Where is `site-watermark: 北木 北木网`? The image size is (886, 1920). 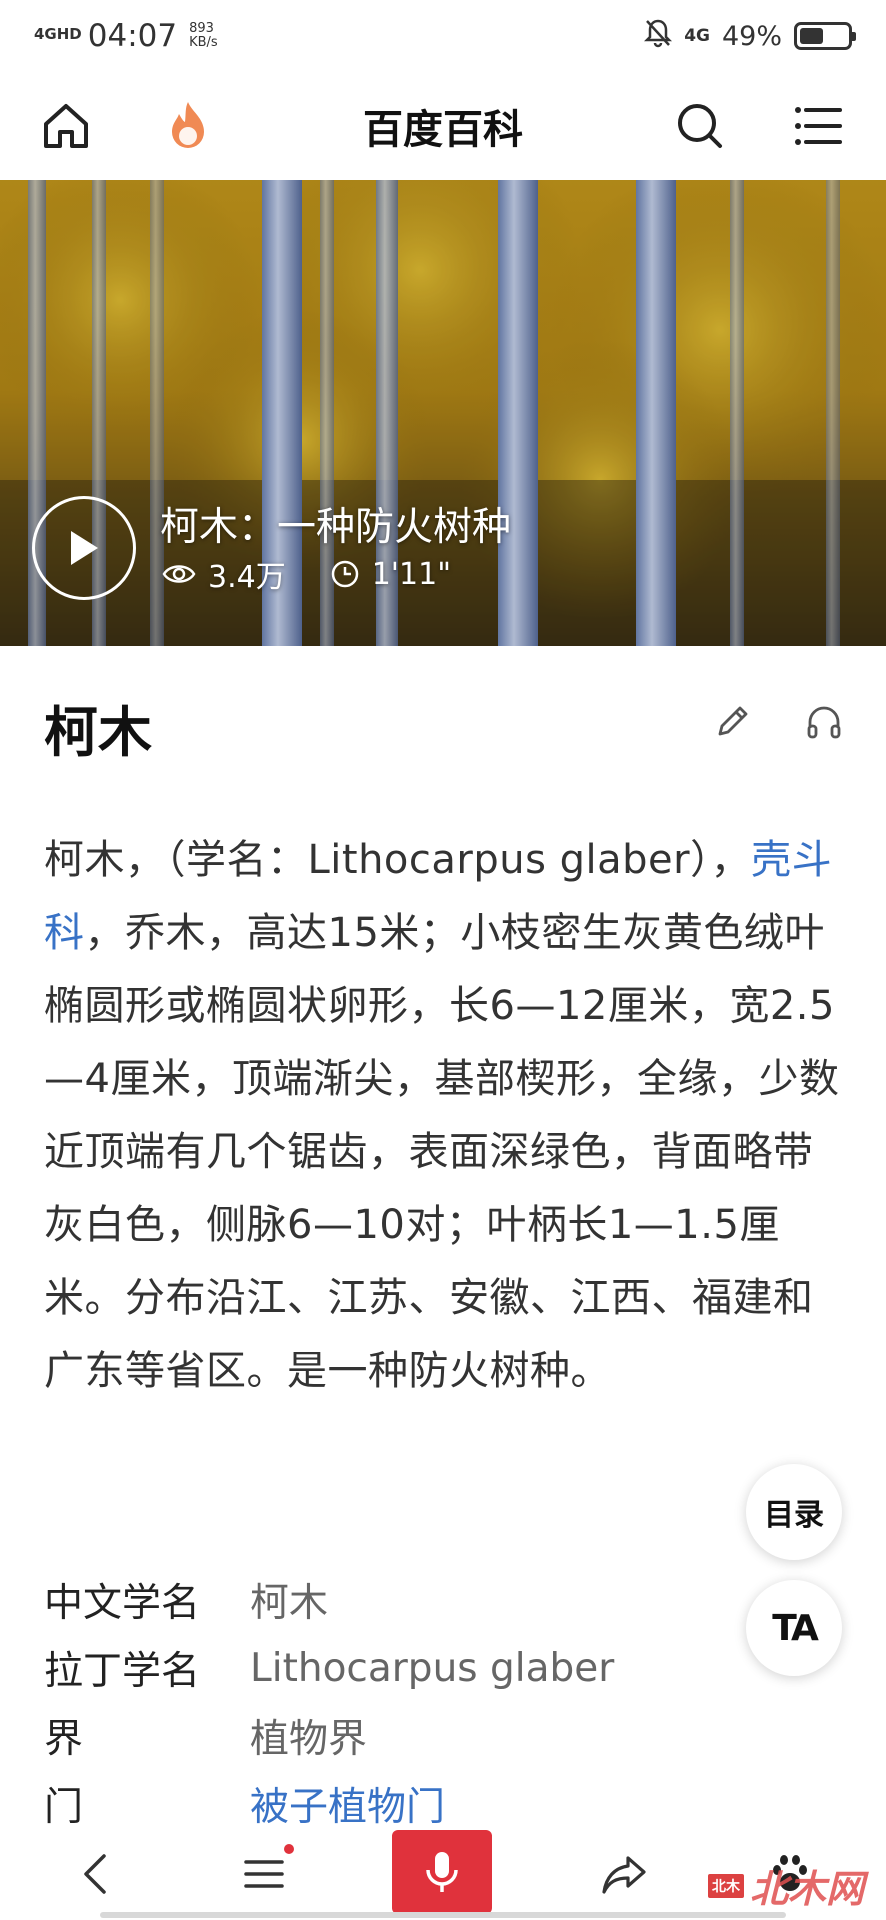
site-watermark: 北木 北木网 is located at coordinates (786, 1885).